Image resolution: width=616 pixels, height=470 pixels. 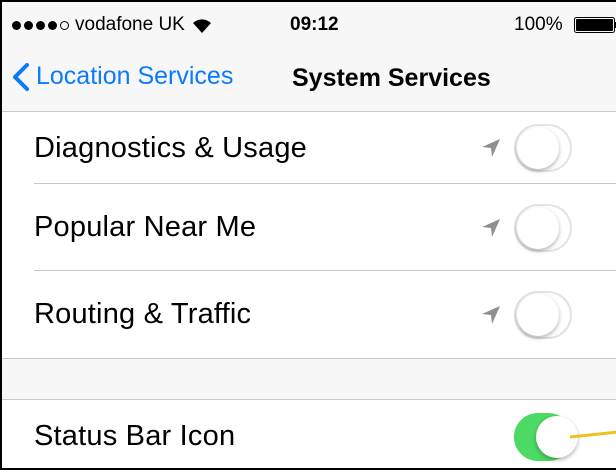 What do you see at coordinates (391, 78) in the screenshot?
I see `page-title: System Services` at bounding box center [391, 78].